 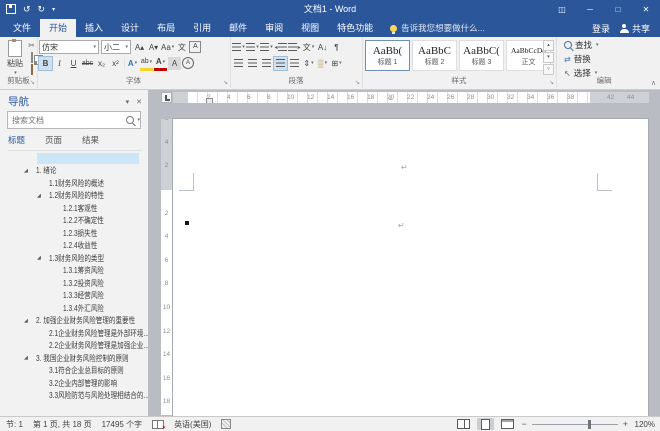 What do you see at coordinates (266, 63) in the screenshot?
I see `align-right-button` at bounding box center [266, 63].